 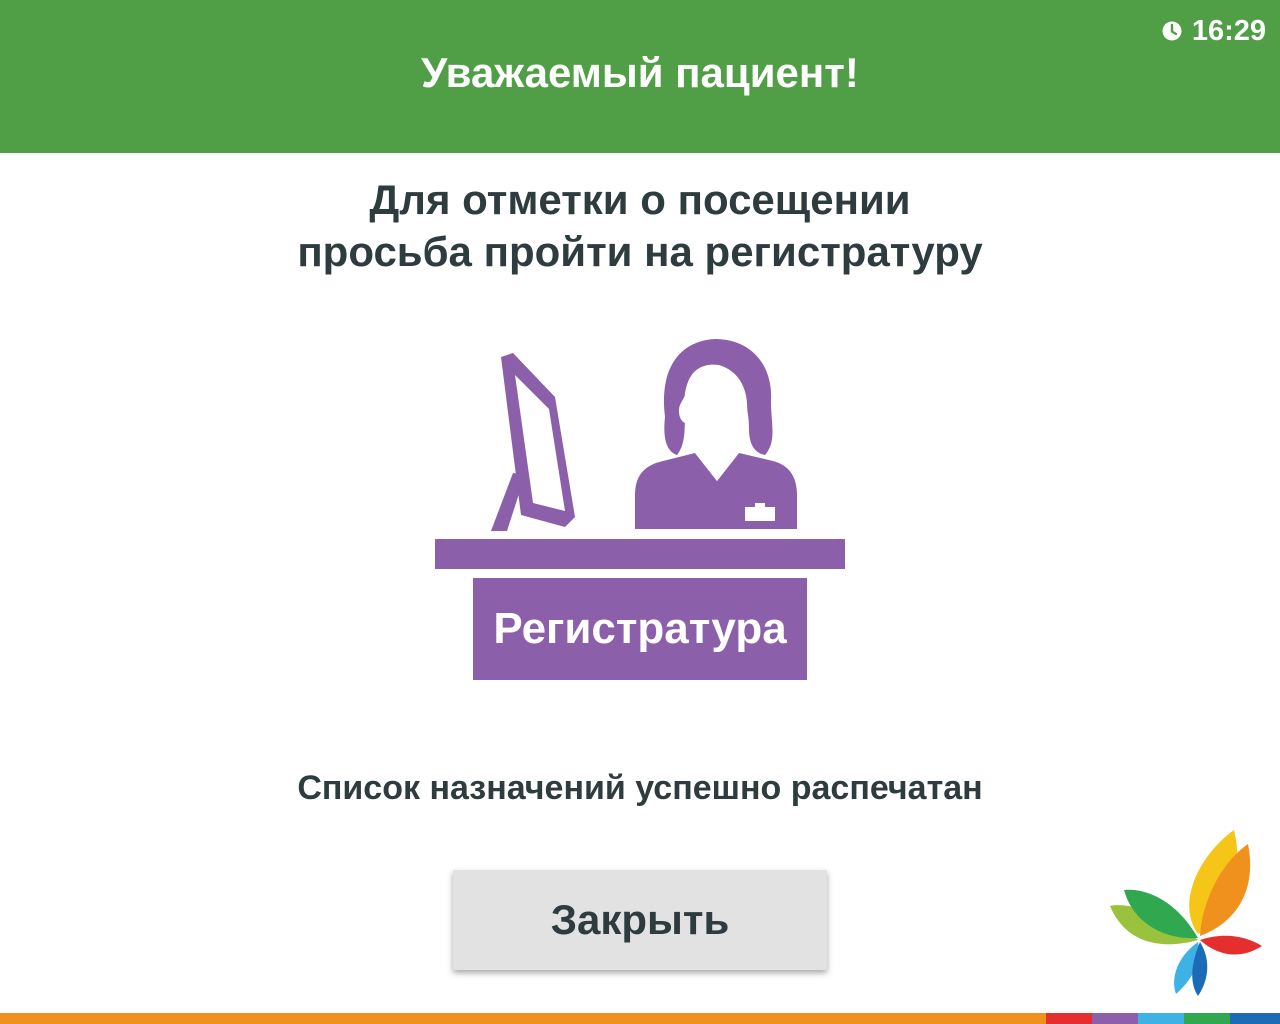 What do you see at coordinates (640, 628) in the screenshot?
I see `desk-label: Регистратура` at bounding box center [640, 628].